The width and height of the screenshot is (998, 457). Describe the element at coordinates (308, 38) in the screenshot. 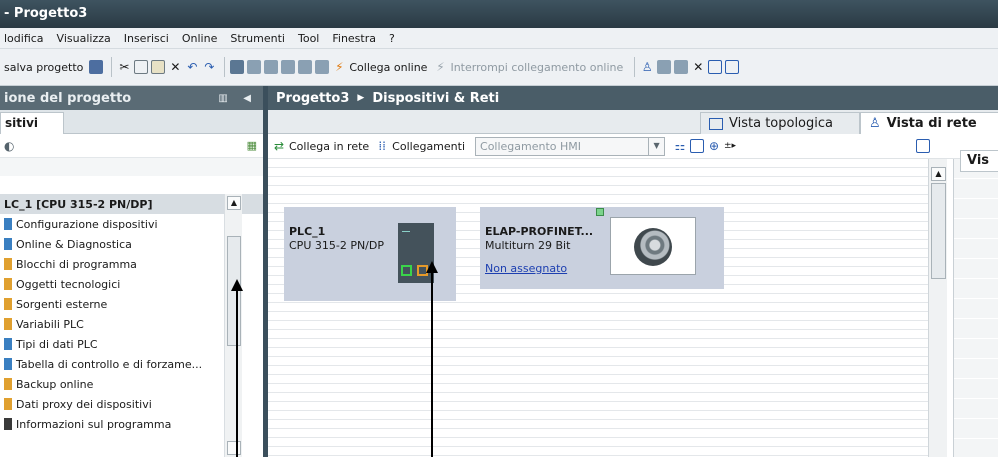

I see `menu-tool: Tool` at that location.